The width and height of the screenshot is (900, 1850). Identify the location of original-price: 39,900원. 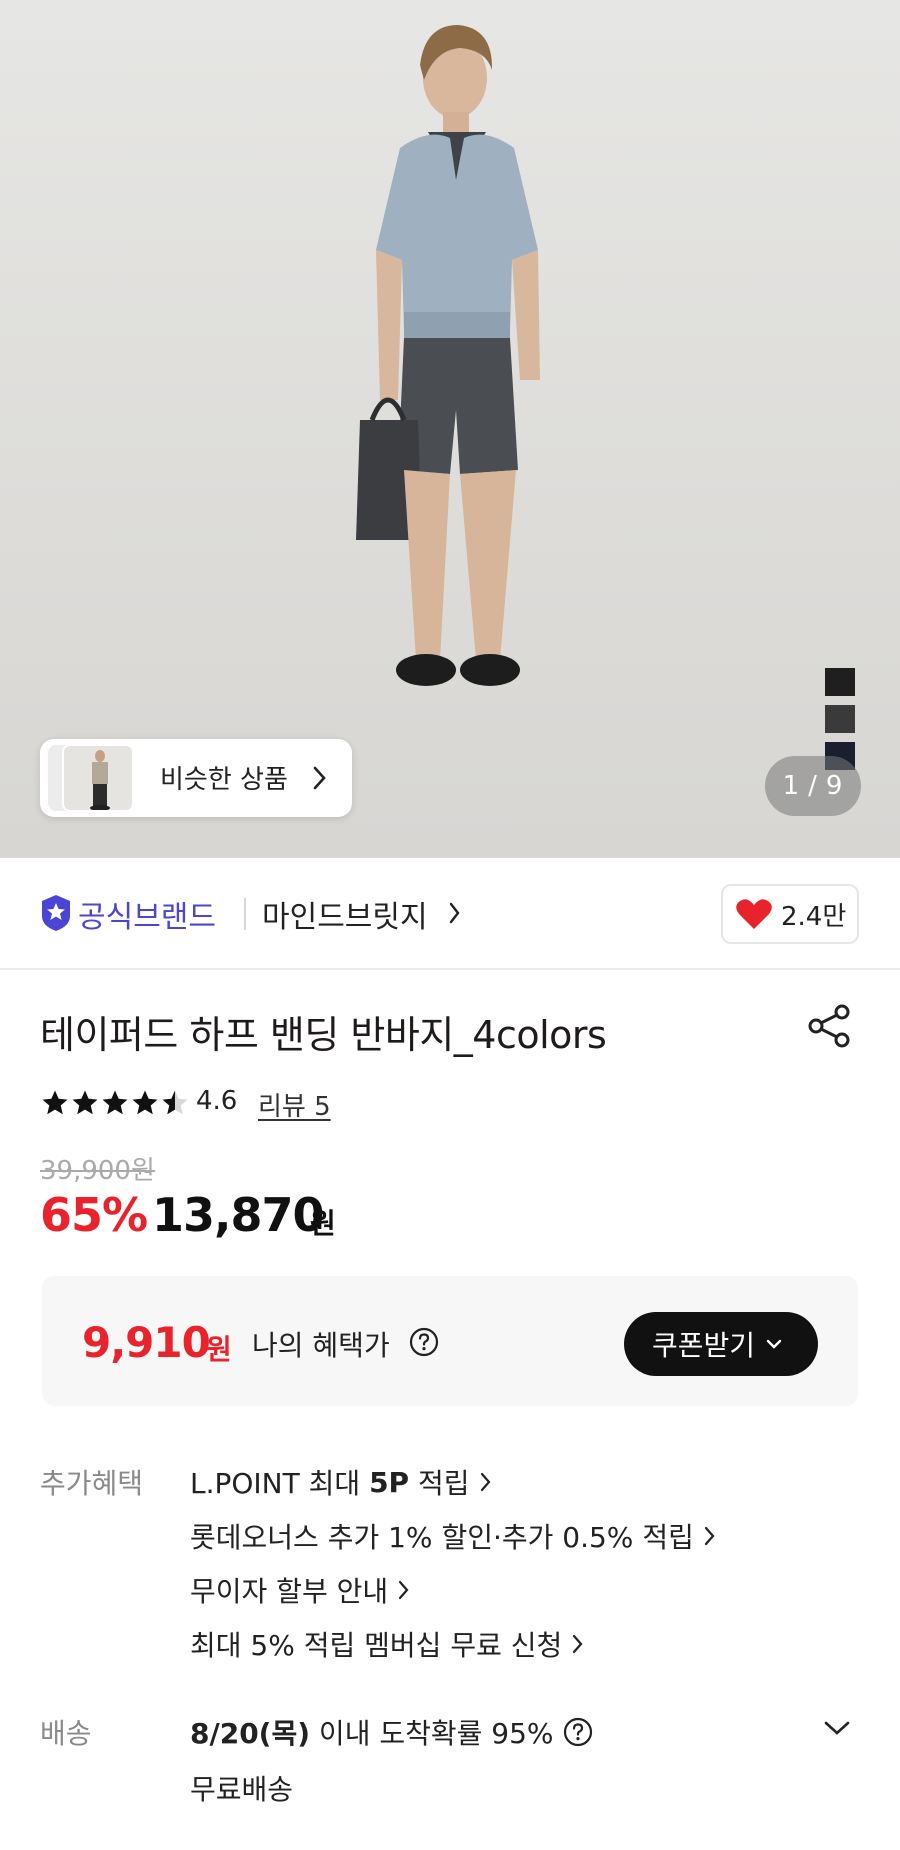
(97, 1171).